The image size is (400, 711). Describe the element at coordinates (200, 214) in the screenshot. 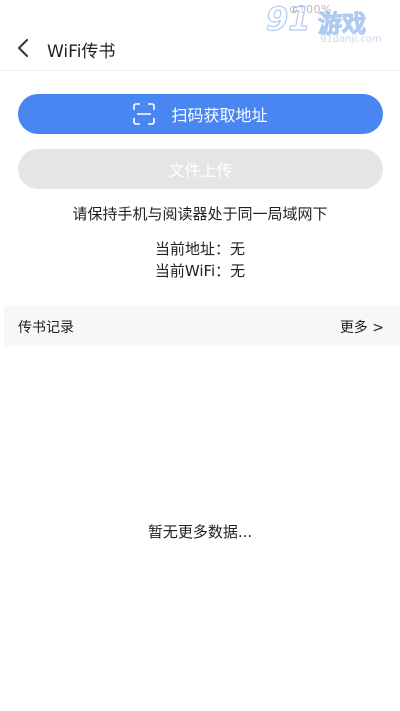

I see `lan-hint-text: 请保持手机与阅读器处于同一局域网下` at that location.